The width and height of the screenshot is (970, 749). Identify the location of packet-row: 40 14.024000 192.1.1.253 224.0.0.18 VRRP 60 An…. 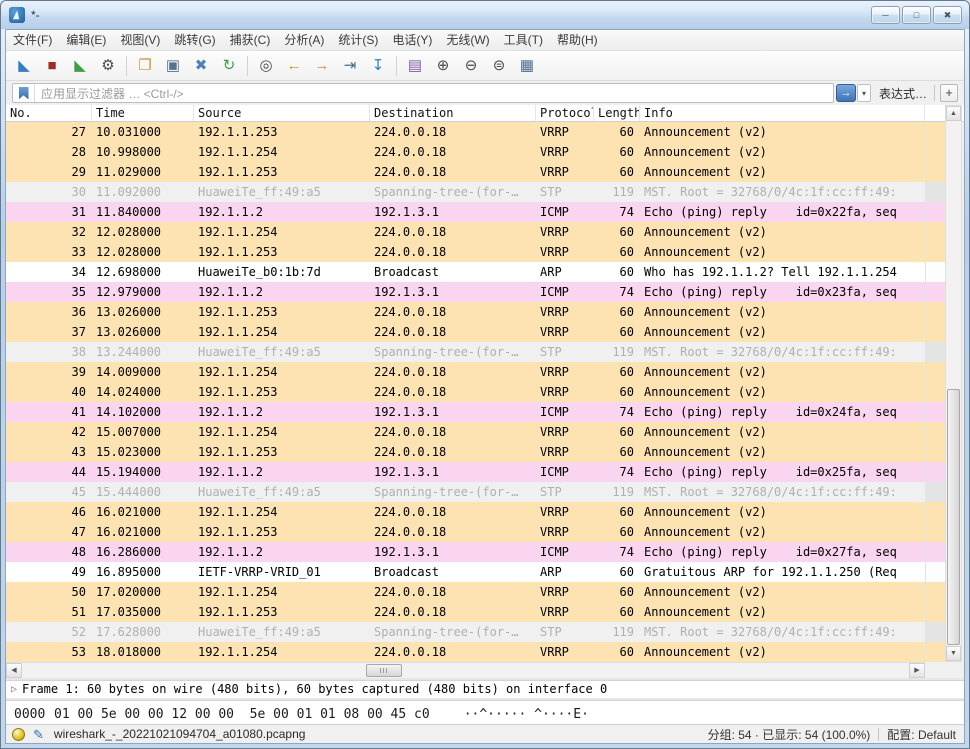
(465, 392).